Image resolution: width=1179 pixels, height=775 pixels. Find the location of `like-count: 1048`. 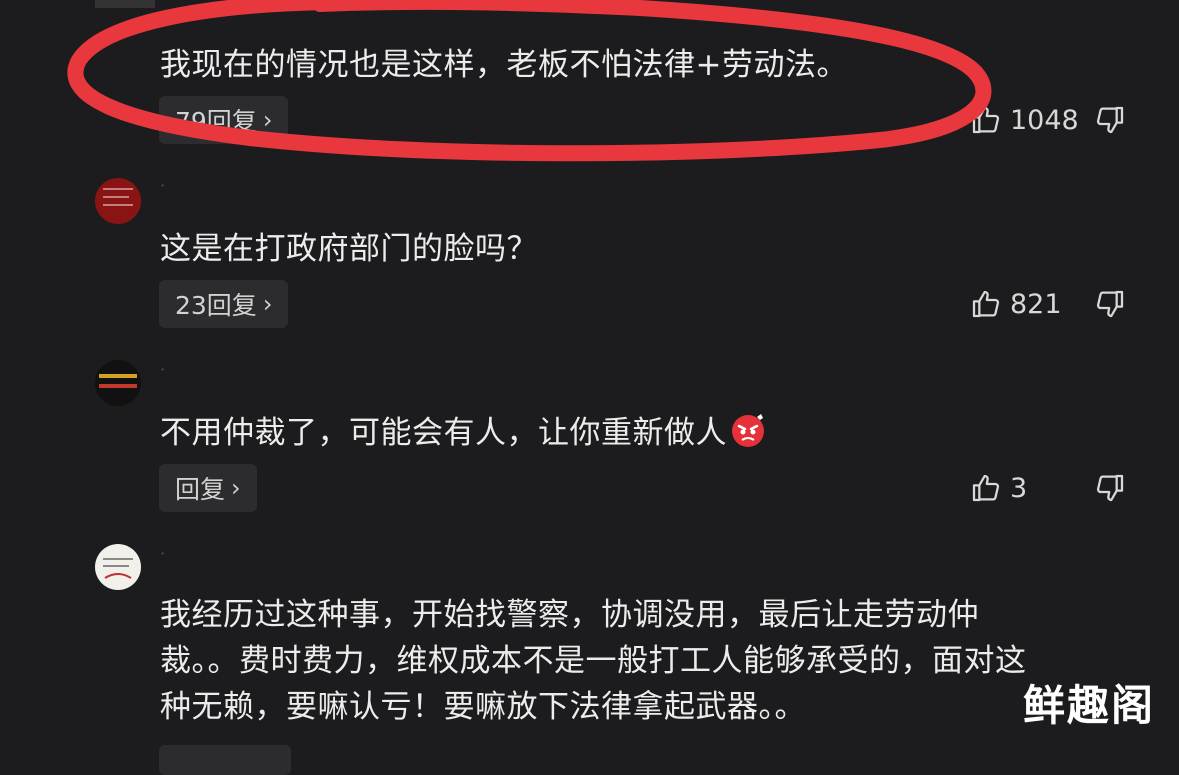

like-count: 1048 is located at coordinates (1044, 120).